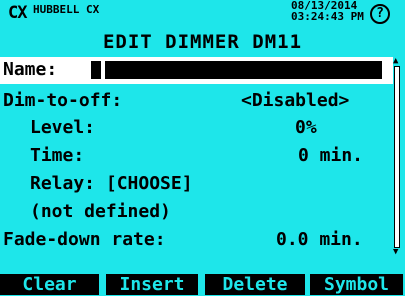 The image size is (405, 296). What do you see at coordinates (63, 127) in the screenshot?
I see `level-label: Level:` at bounding box center [63, 127].